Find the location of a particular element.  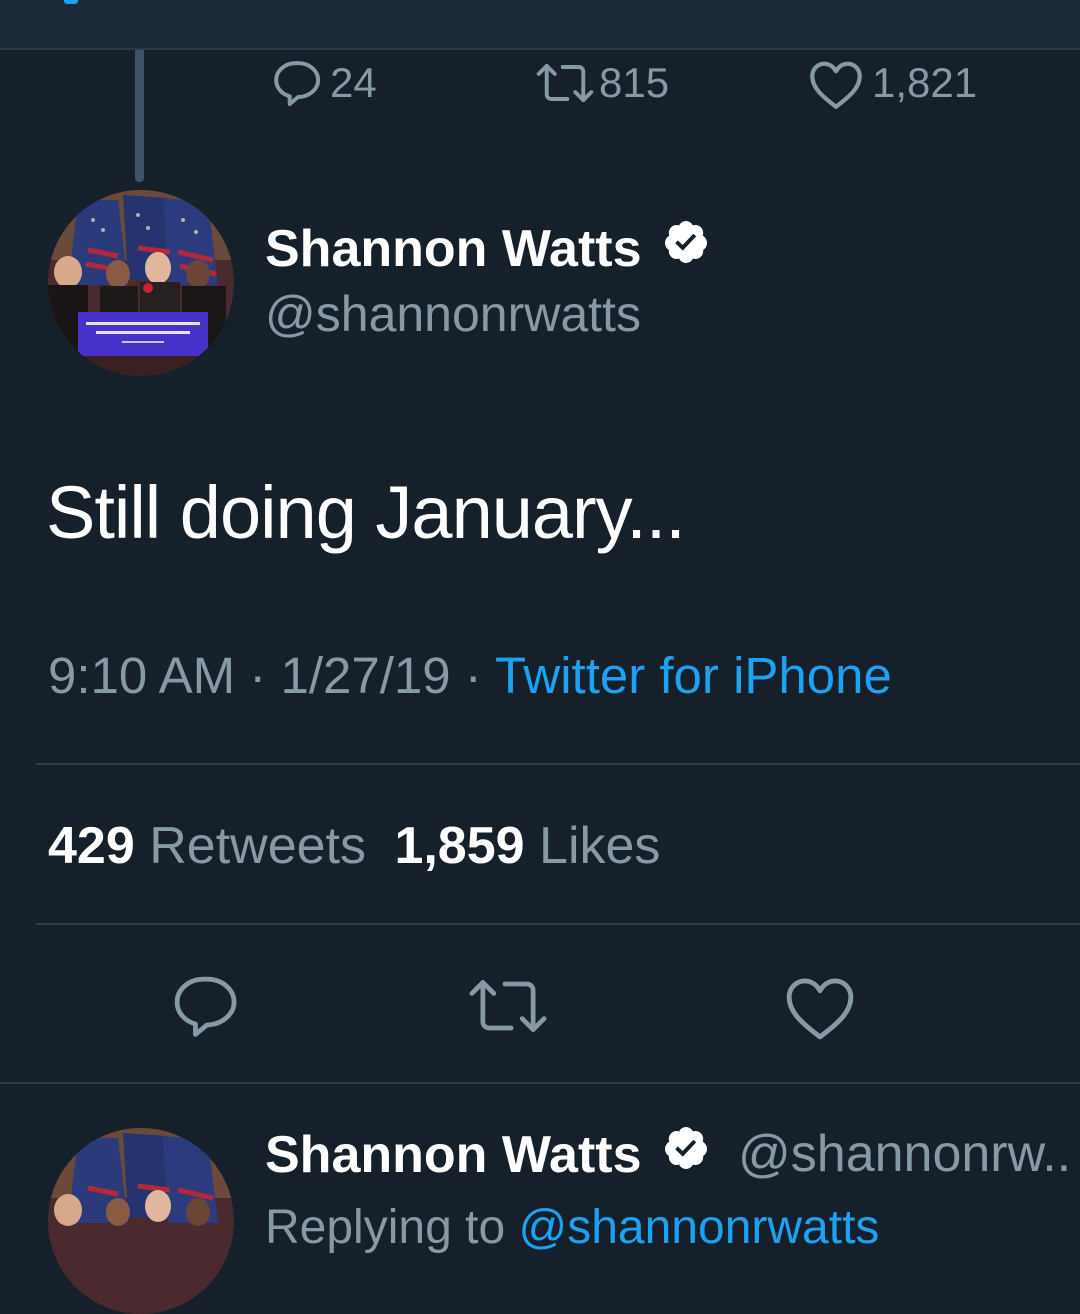

retweets-count: 429 is located at coordinates (91, 846).